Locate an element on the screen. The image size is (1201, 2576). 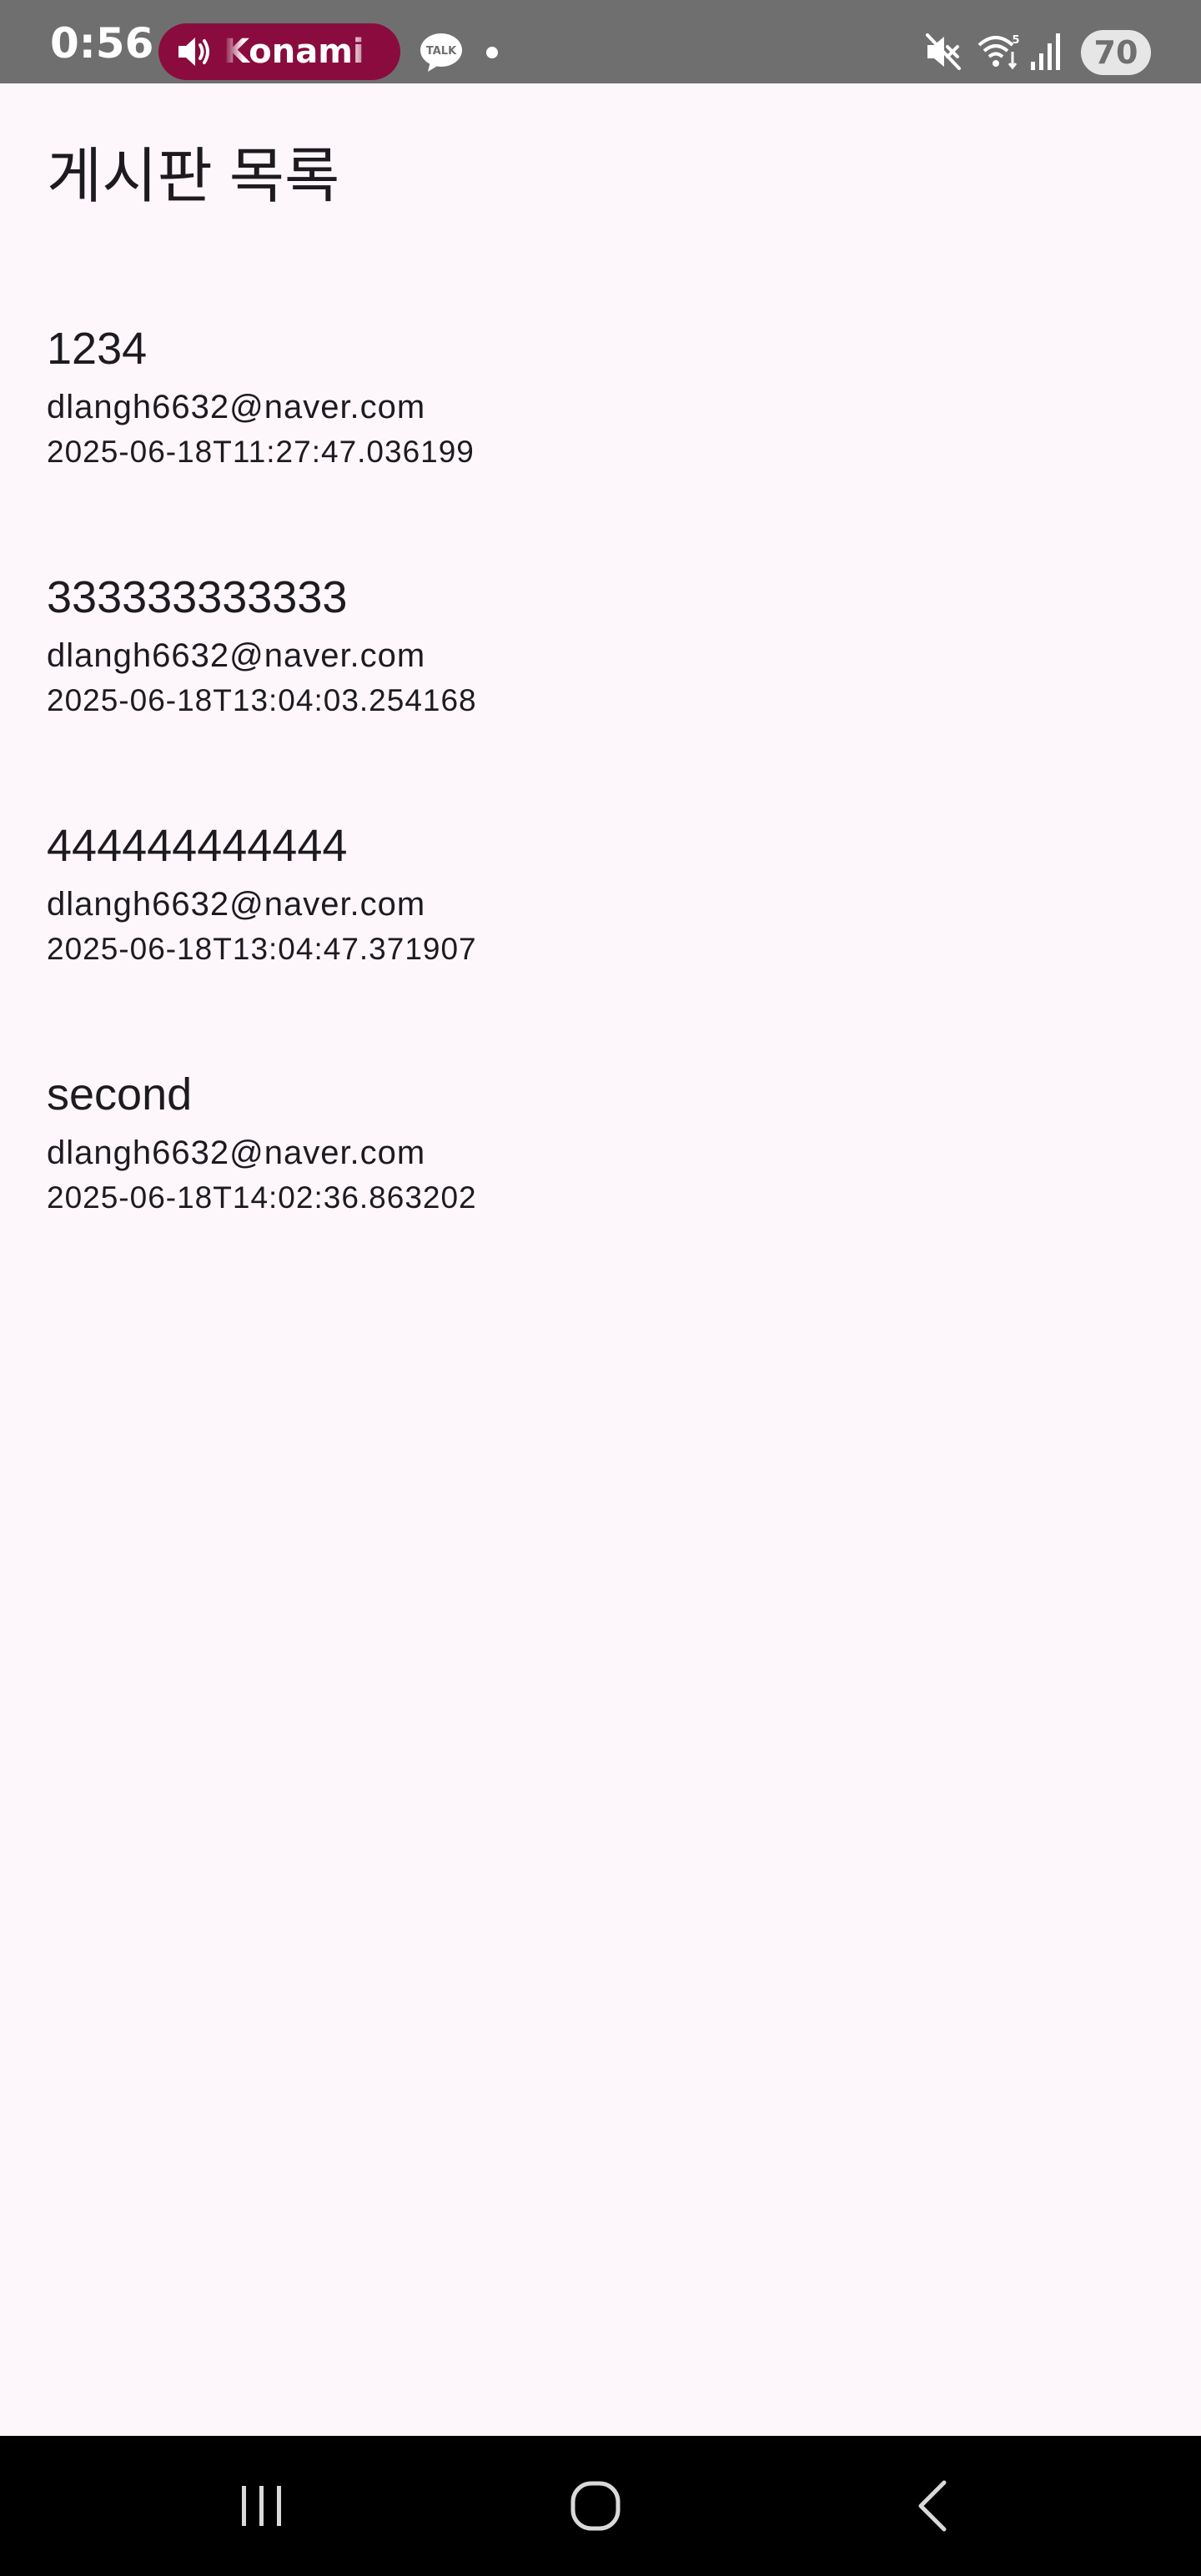
navigation-bar is located at coordinates (601, 2506).